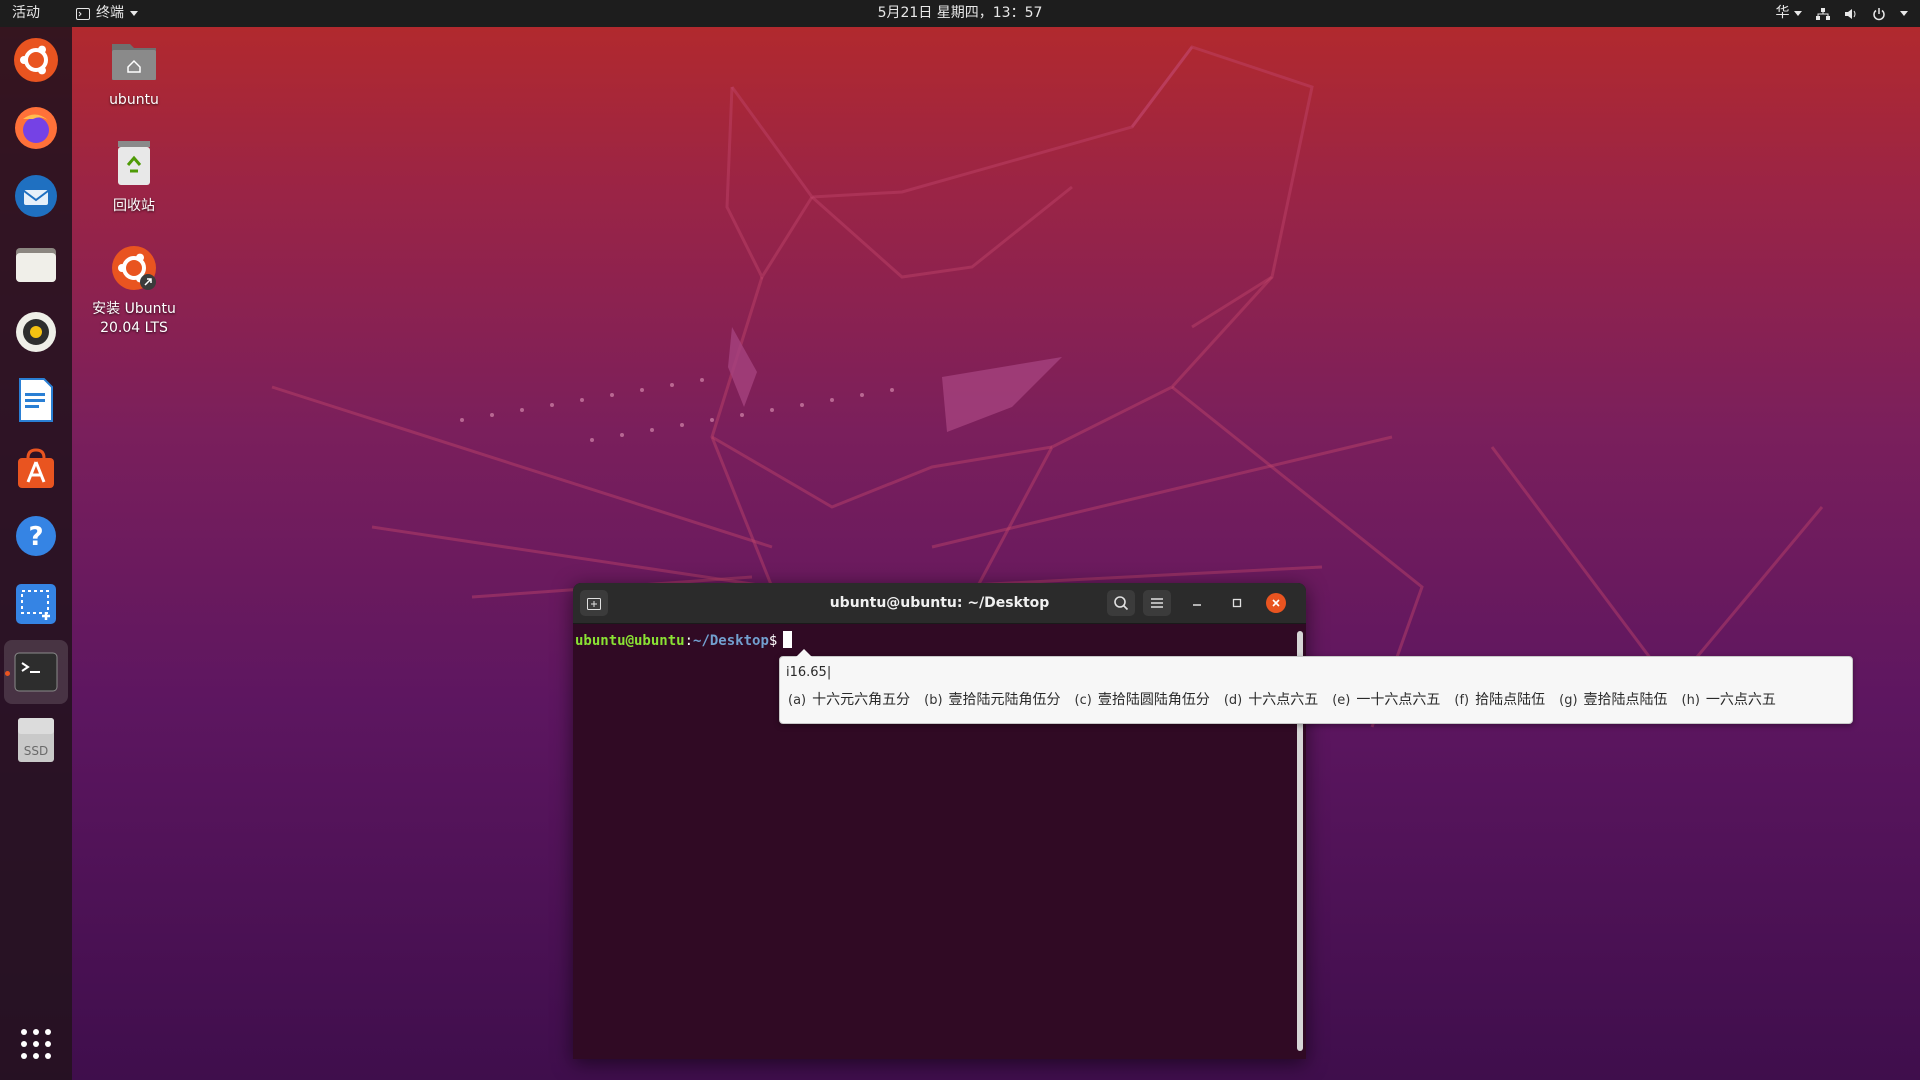 Image resolution: width=1920 pixels, height=1080 pixels. Describe the element at coordinates (797, 700) in the screenshot. I see `candidate-index: (a)` at that location.